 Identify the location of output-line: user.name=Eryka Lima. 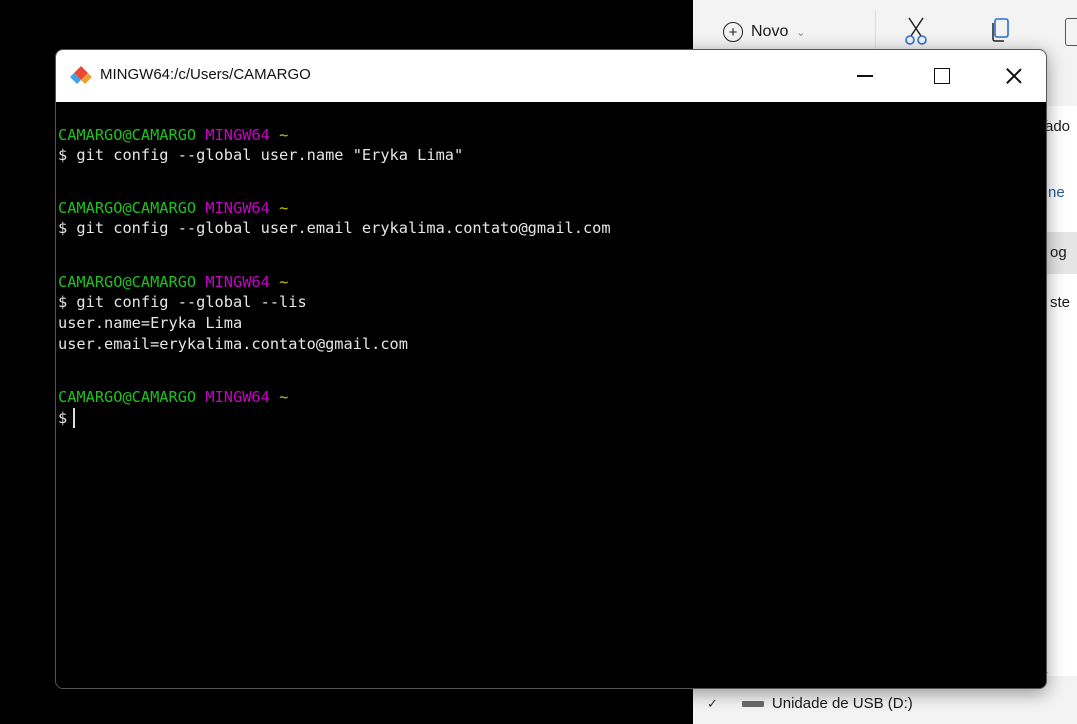
(150, 323).